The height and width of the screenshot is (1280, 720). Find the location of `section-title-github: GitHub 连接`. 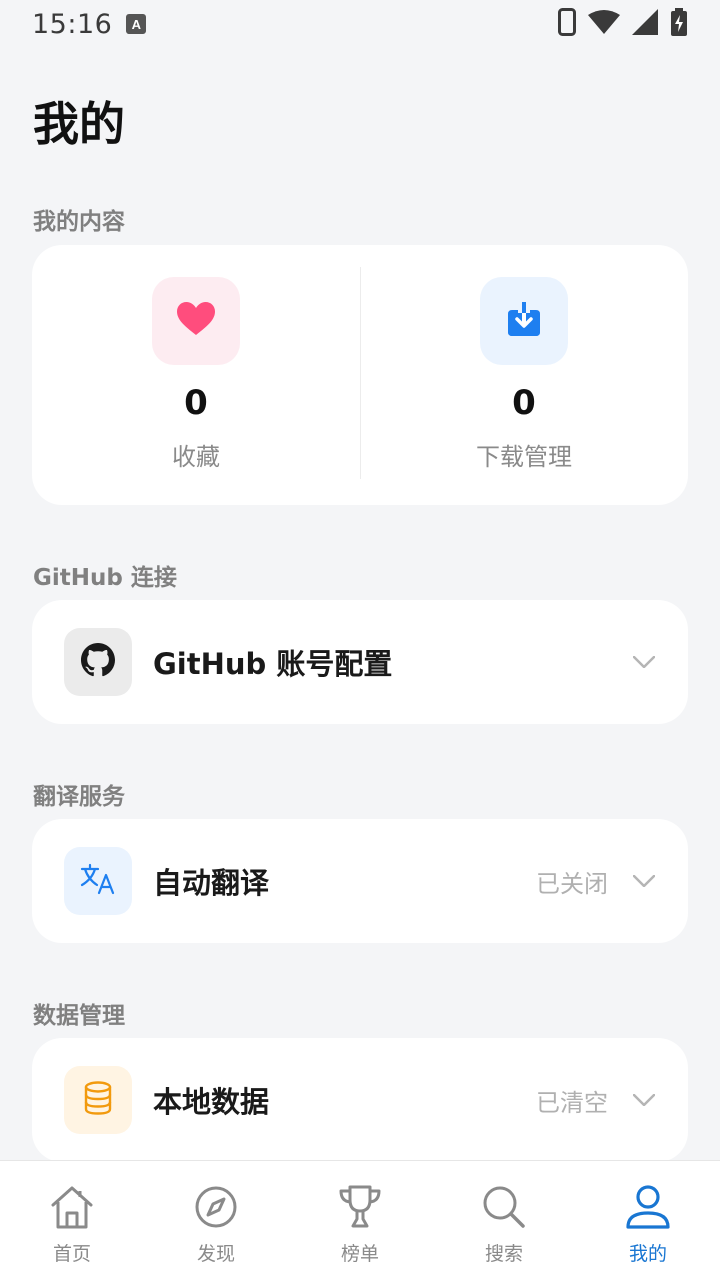

section-title-github: GitHub 连接 is located at coordinates (105, 578).